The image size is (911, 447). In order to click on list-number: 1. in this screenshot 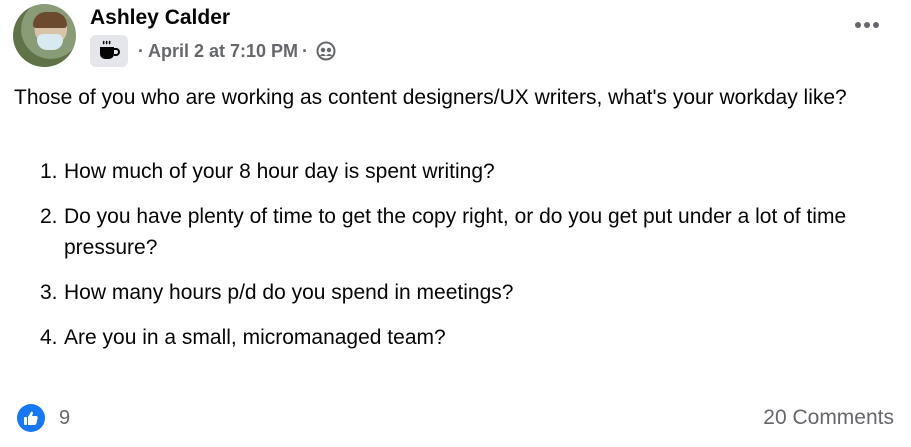, I will do `click(49, 171)`.